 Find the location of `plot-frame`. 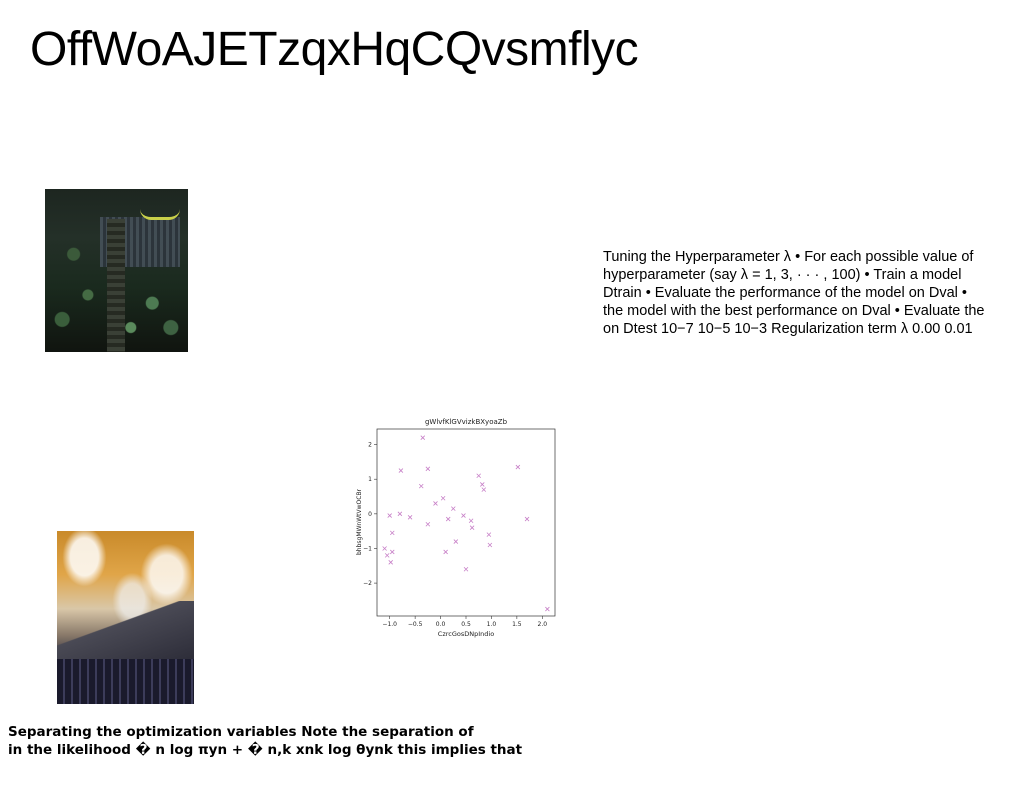

plot-frame is located at coordinates (466, 522).